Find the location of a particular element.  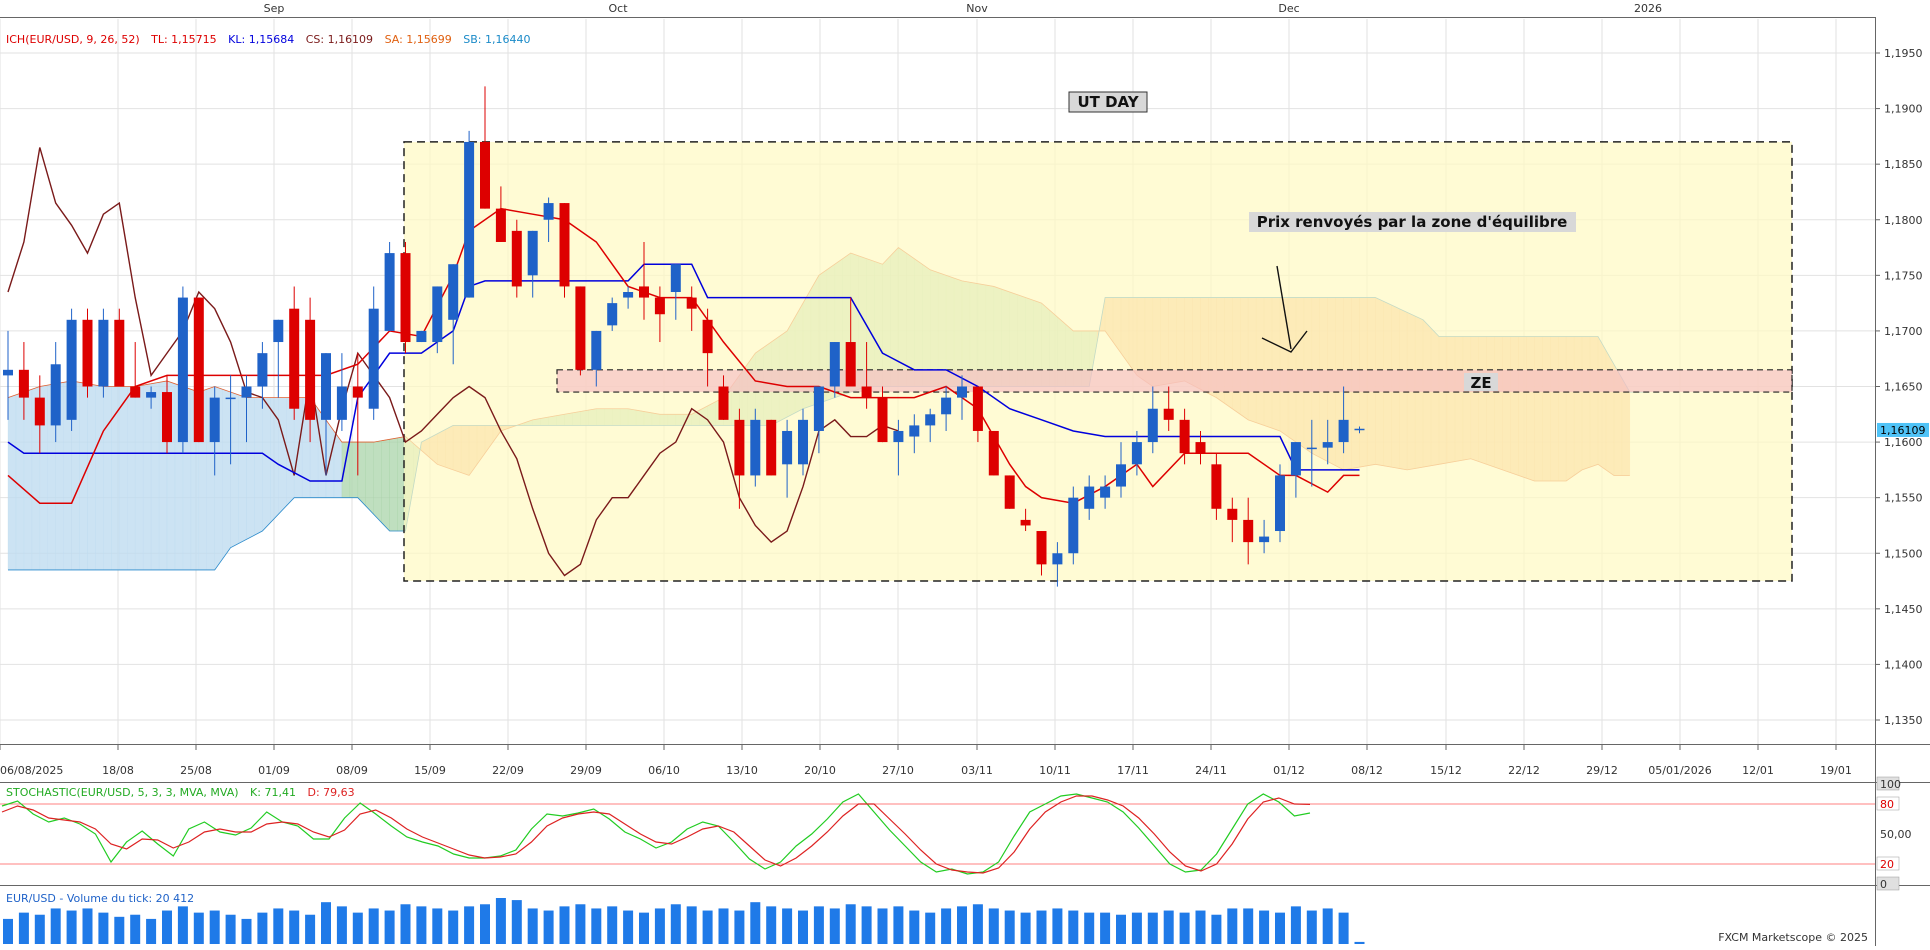

price-tick-label: 1,1450 is located at coordinates (1903, 609).